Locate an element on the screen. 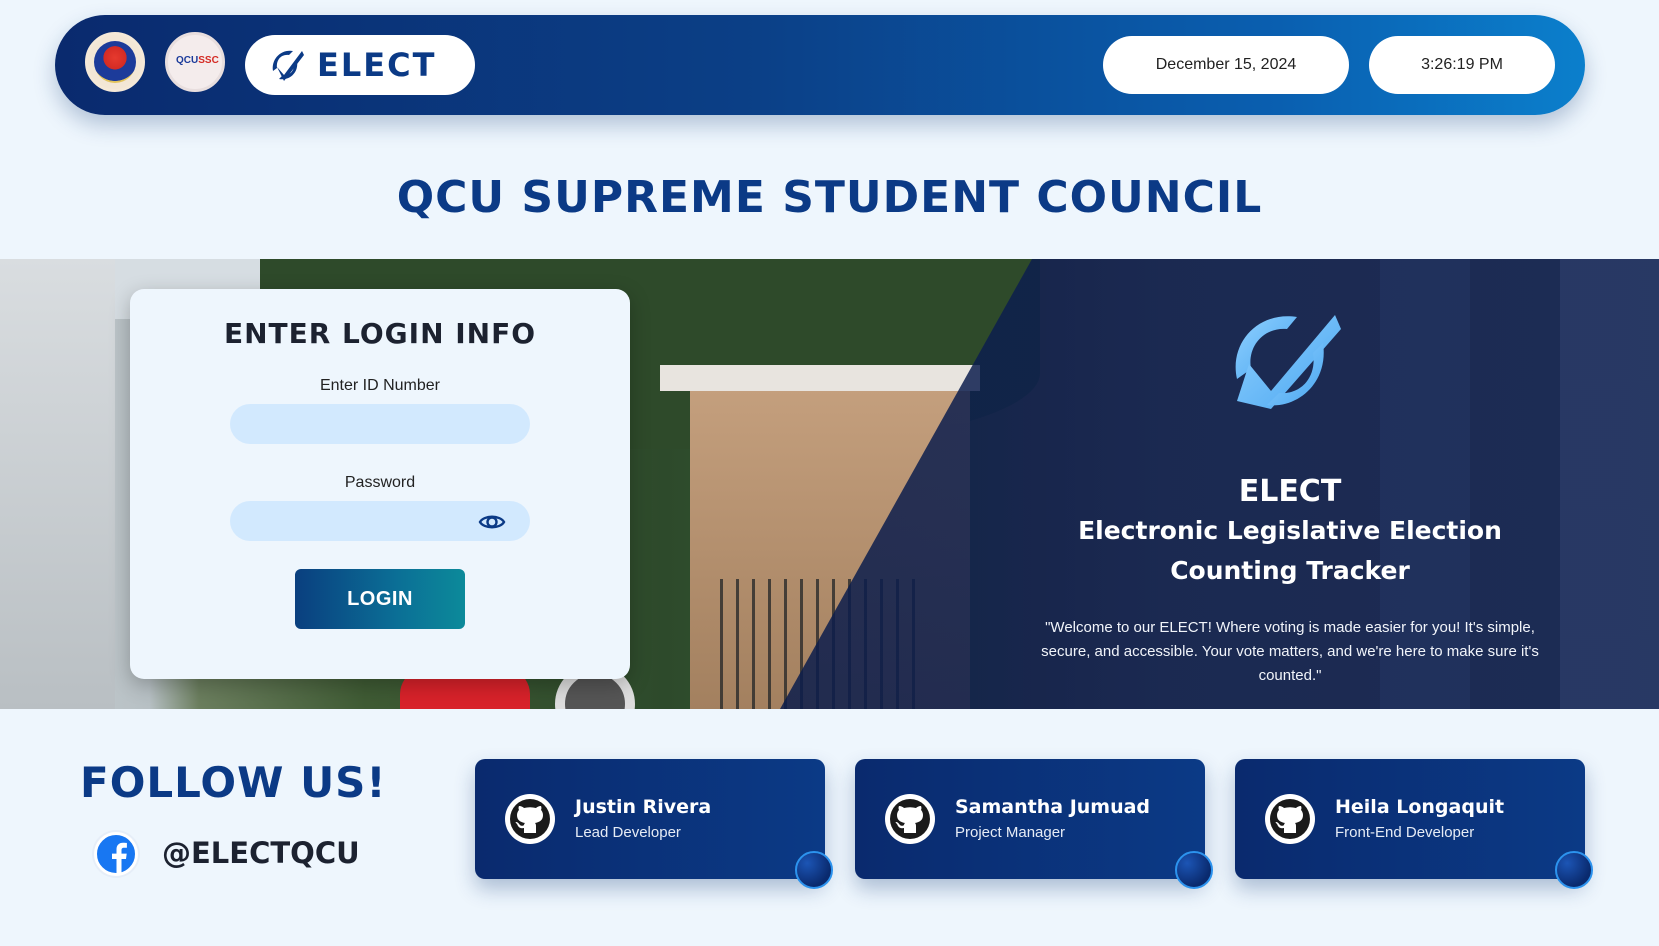 This screenshot has width=1659, height=946. password-label: Password is located at coordinates (380, 482).